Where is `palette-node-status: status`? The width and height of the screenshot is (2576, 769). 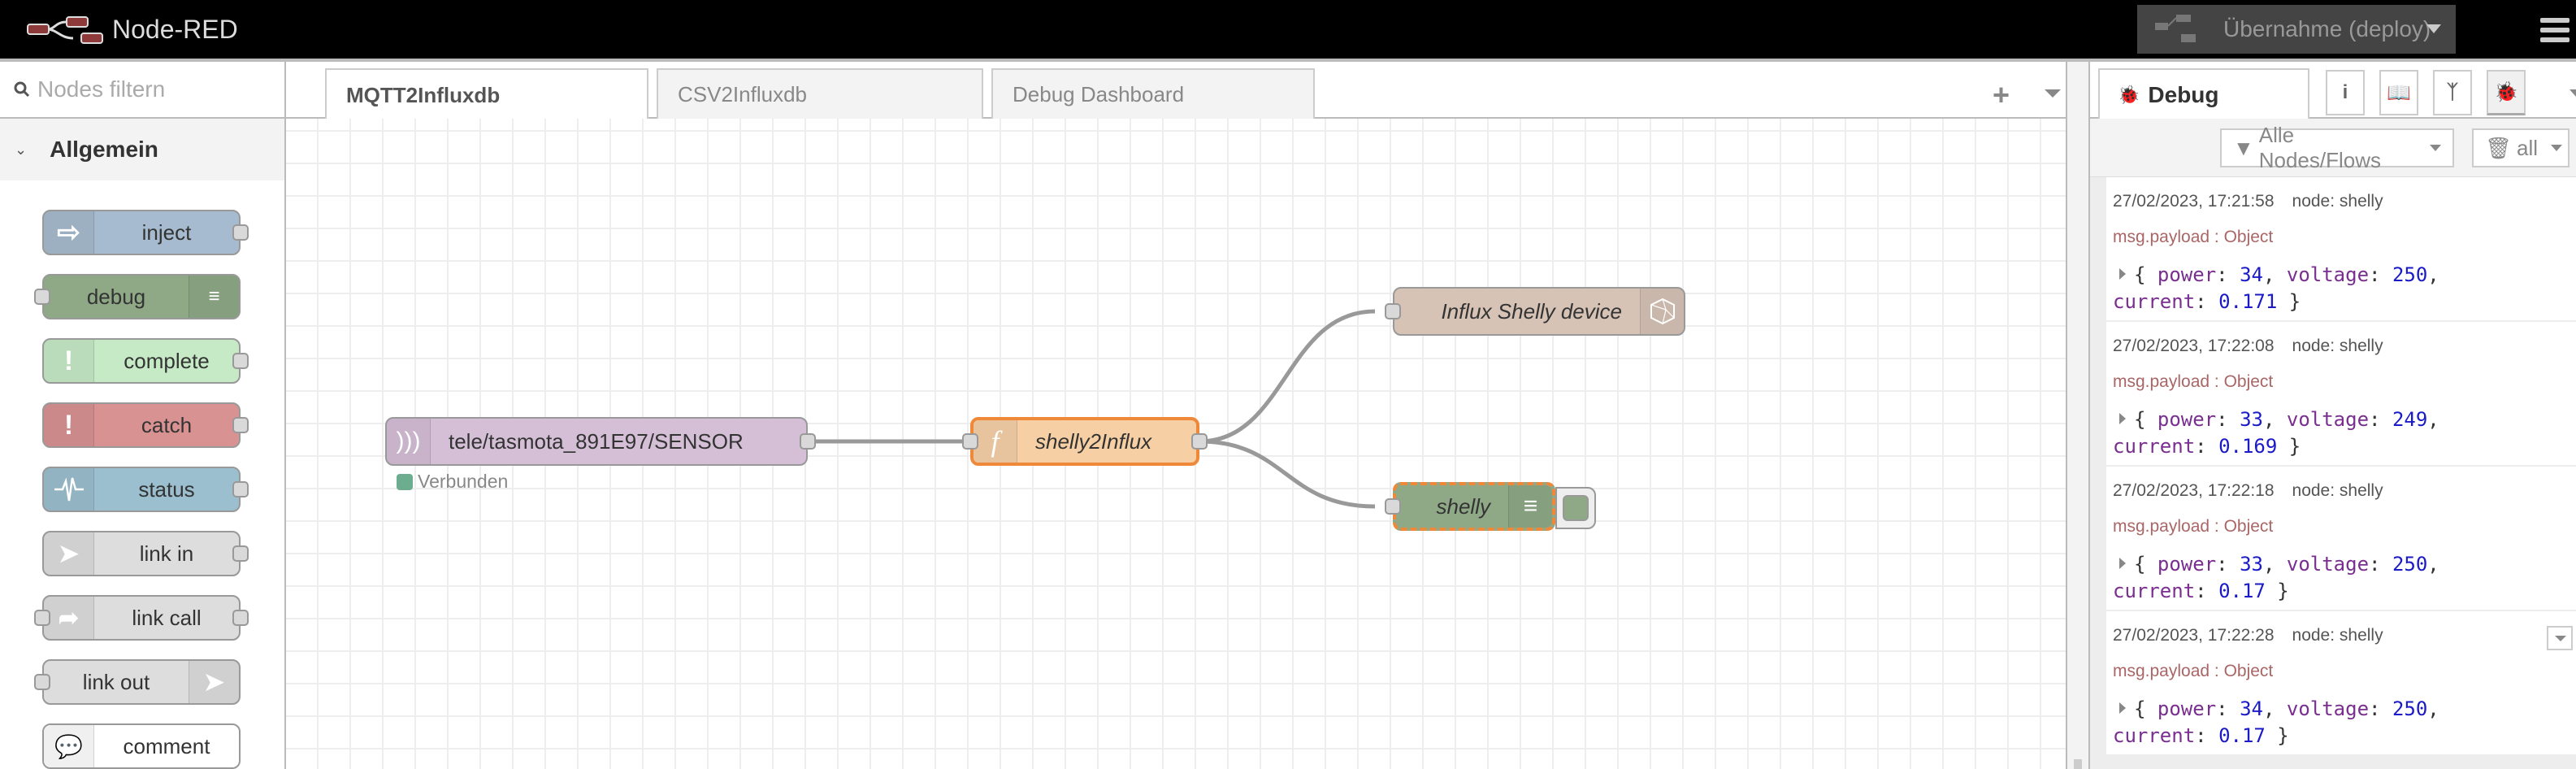
palette-node-status: status is located at coordinates (145, 489).